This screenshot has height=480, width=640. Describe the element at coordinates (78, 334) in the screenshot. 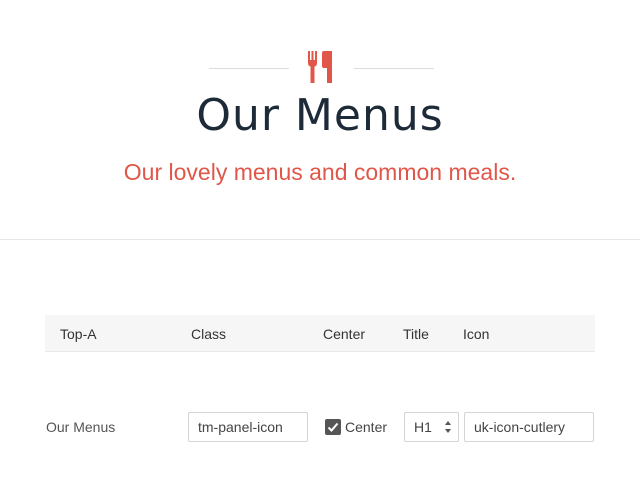

I see `column-header-top-a: Top-A` at that location.